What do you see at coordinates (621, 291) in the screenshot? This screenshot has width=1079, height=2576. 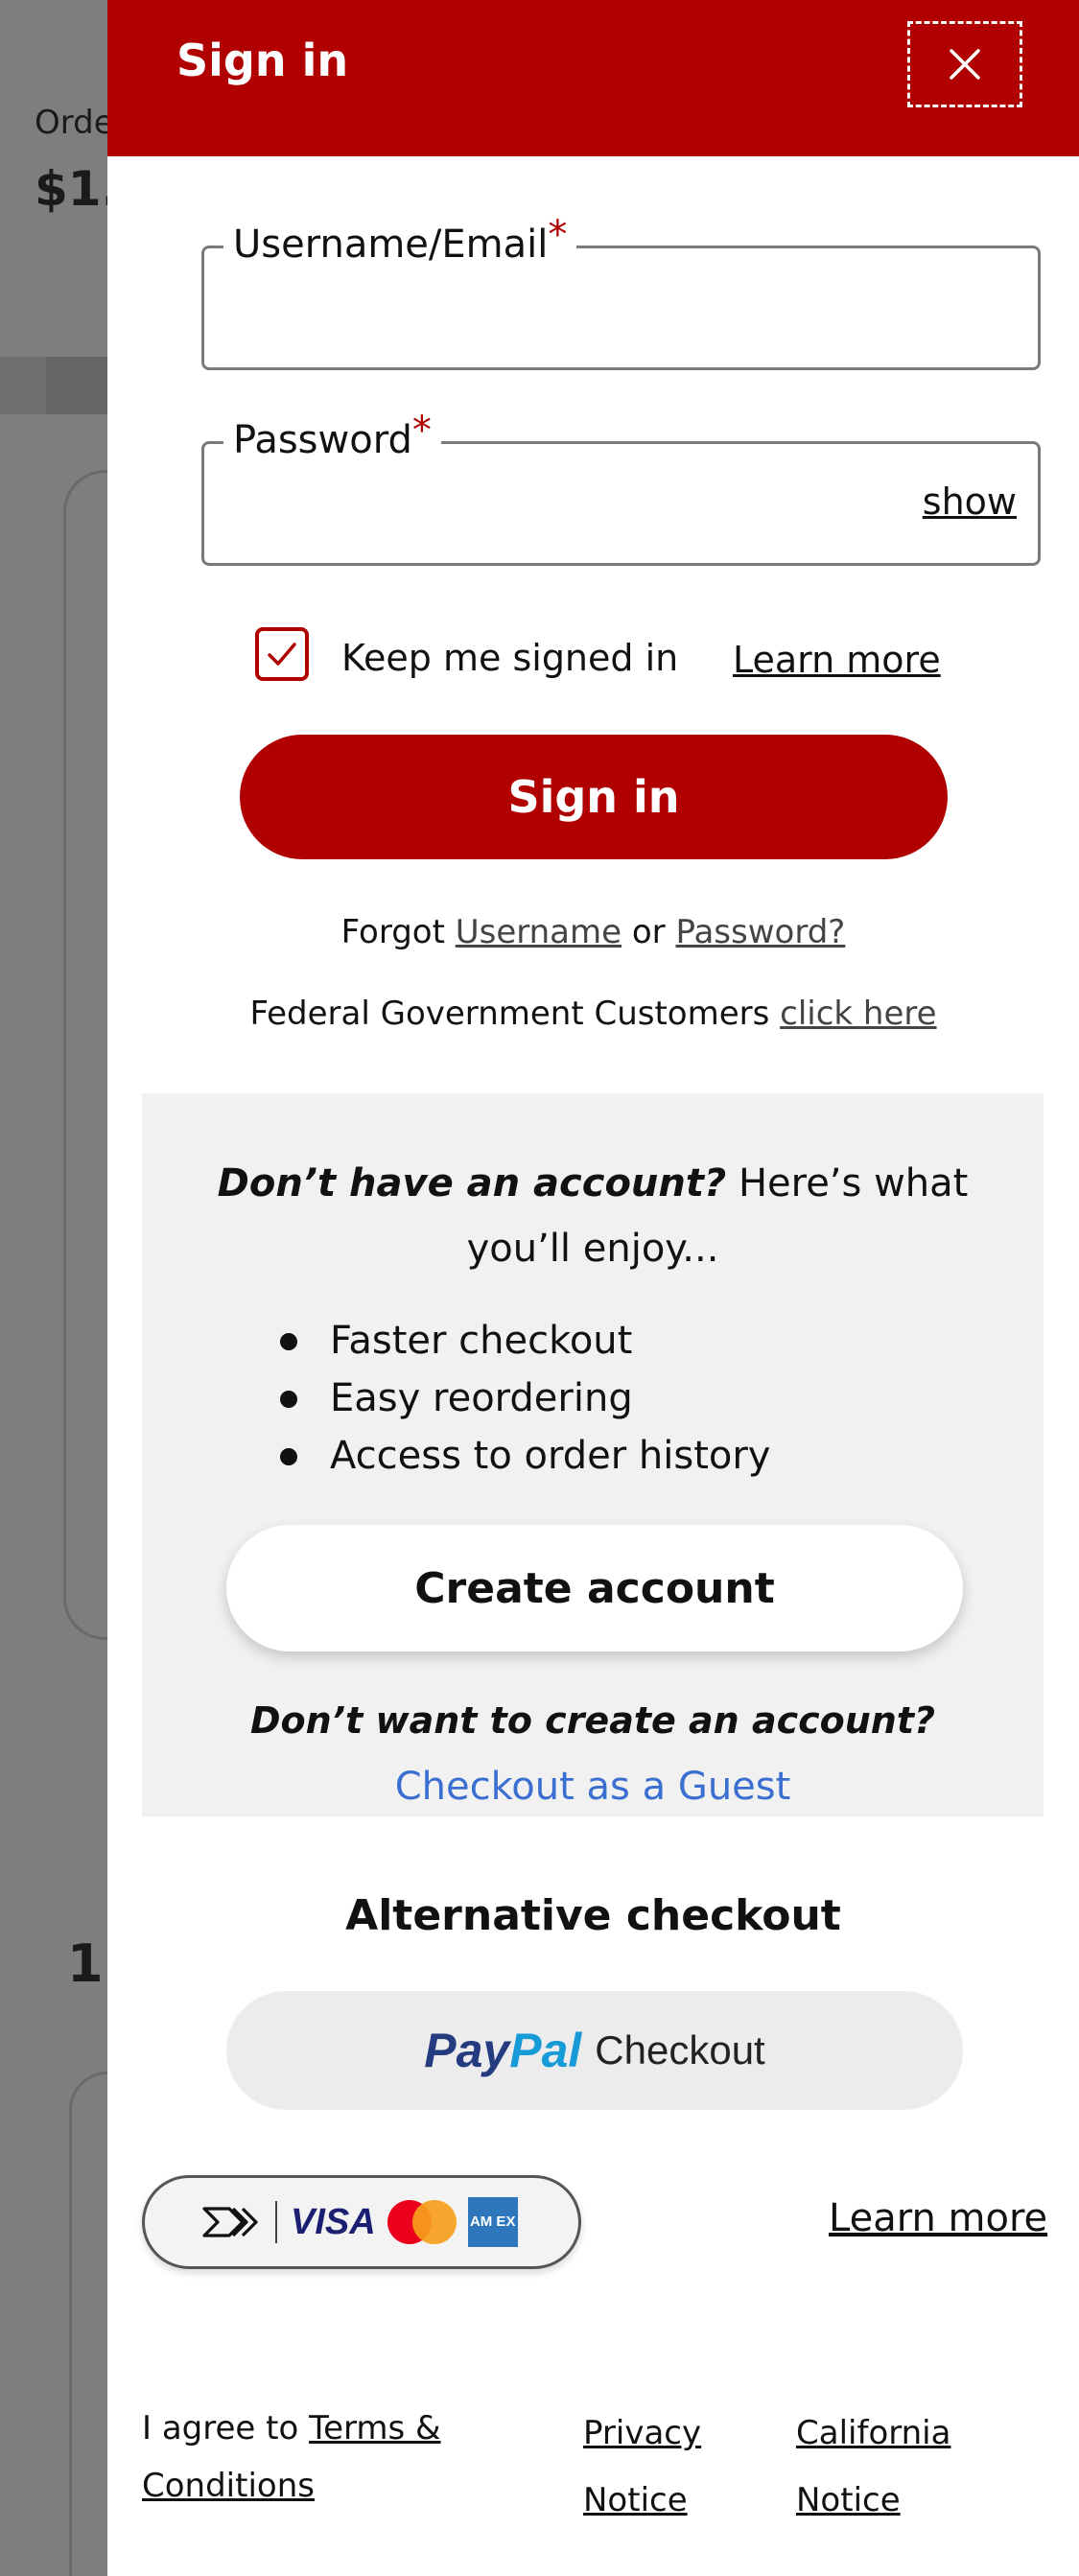 I see `username-field: Username/Email*` at bounding box center [621, 291].